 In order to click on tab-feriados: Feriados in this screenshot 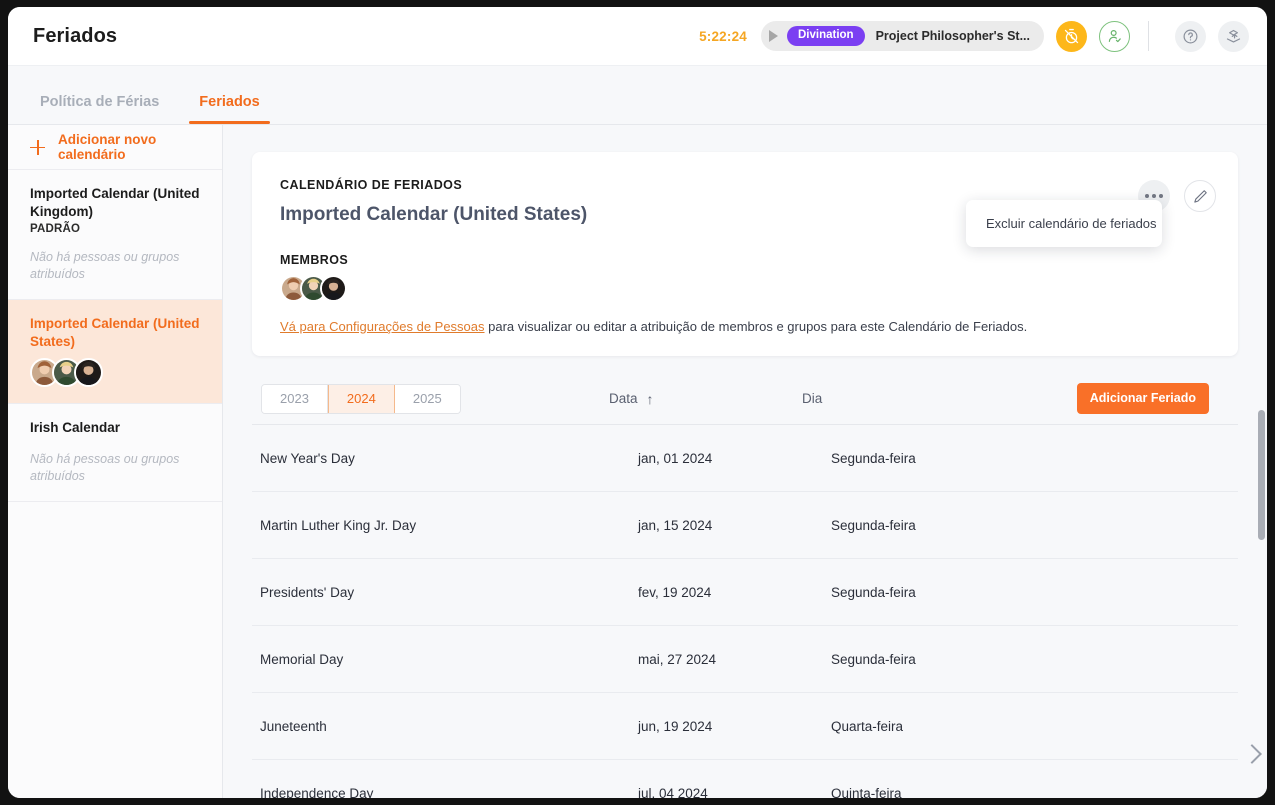, I will do `click(230, 109)`.